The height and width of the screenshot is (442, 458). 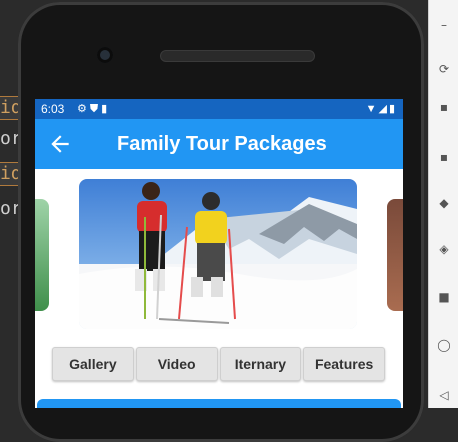 What do you see at coordinates (42, 255) in the screenshot?
I see `carousel-prev-image` at bounding box center [42, 255].